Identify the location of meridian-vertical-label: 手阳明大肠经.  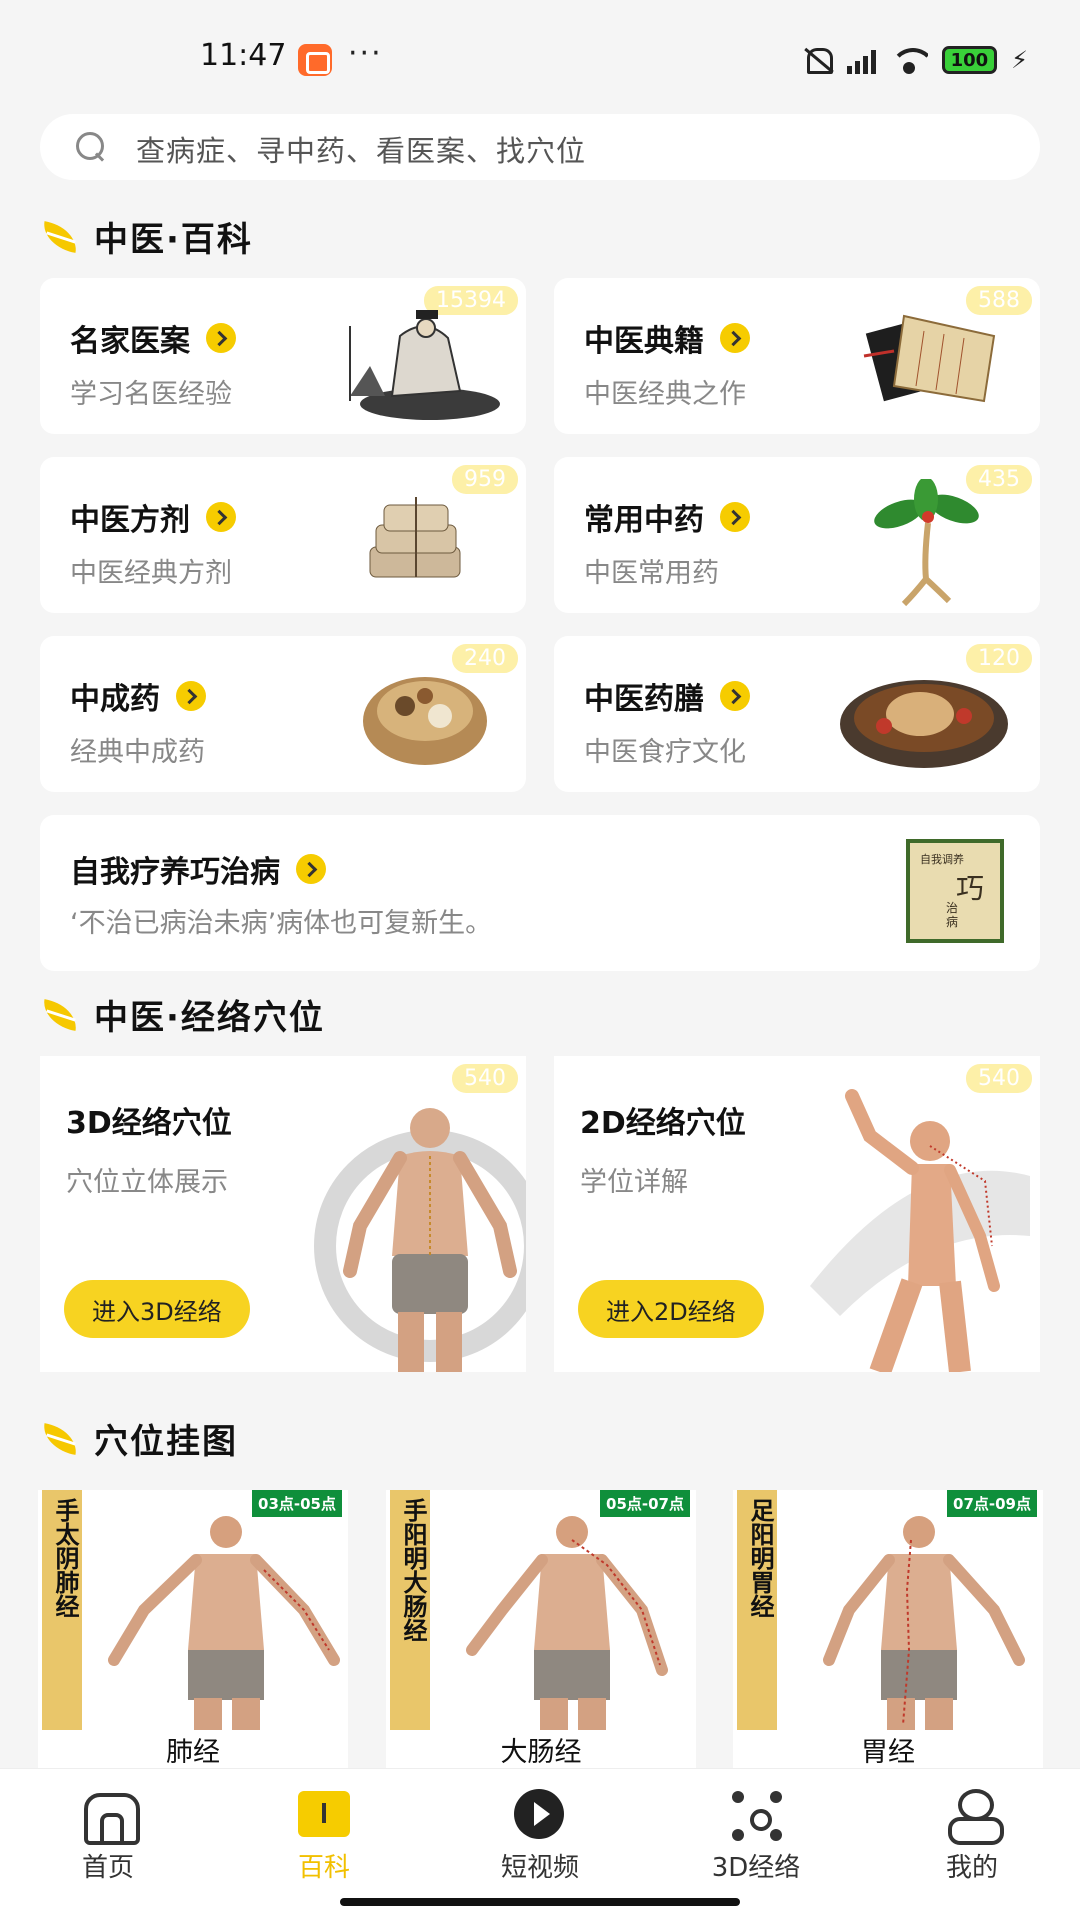
(410, 1610).